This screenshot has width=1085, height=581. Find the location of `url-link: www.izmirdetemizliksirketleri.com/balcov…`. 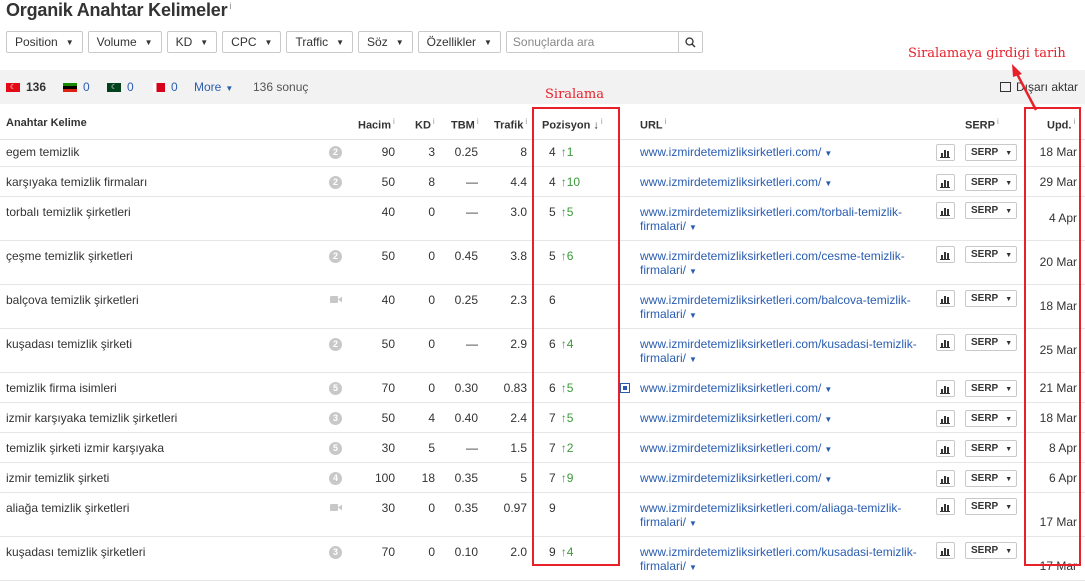

url-link: www.izmirdetemizliksirketleri.com/balcov… is located at coordinates (775, 308).